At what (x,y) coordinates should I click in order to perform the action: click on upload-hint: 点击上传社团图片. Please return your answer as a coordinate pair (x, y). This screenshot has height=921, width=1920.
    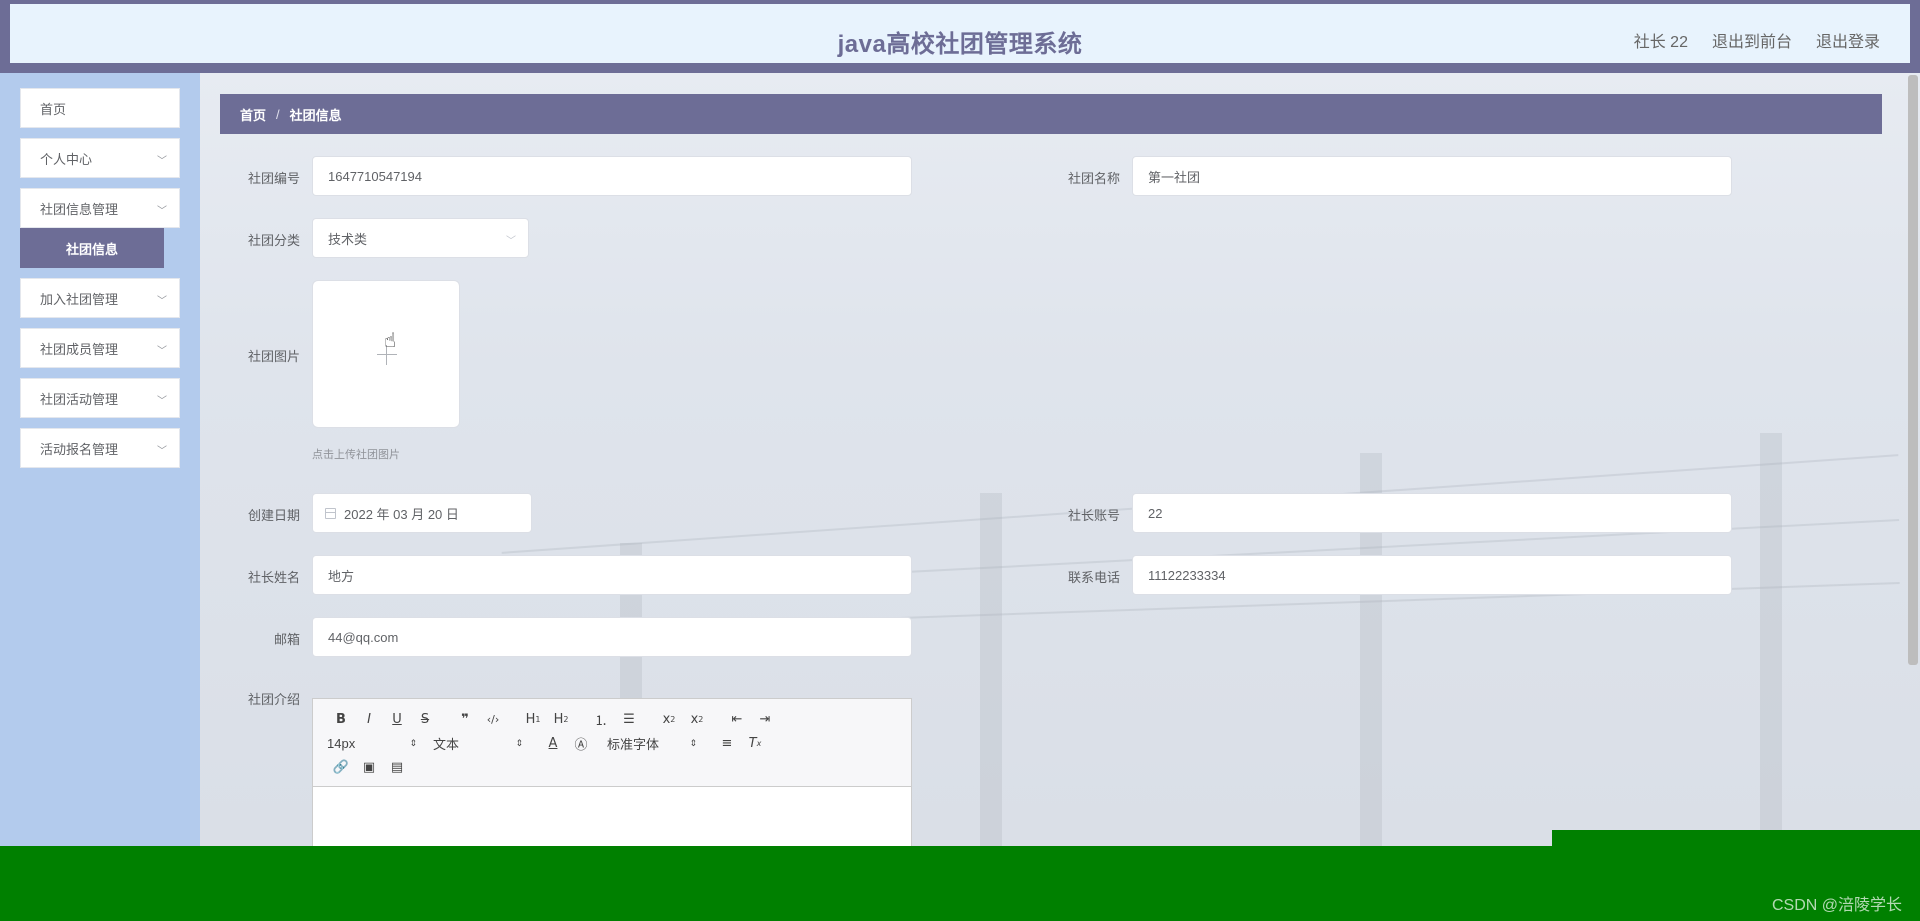
    Looking at the image, I should click on (356, 455).